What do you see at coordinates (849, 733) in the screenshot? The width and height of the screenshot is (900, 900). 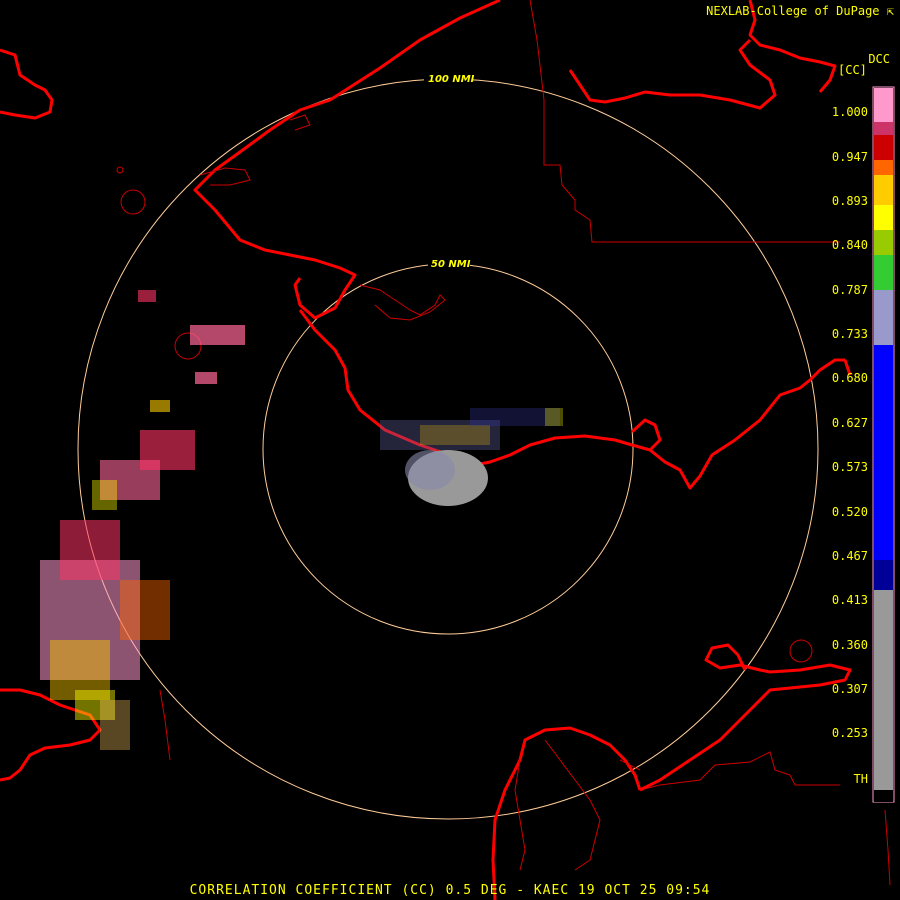 I see `colorbar-tick-label: 0.253` at bounding box center [849, 733].